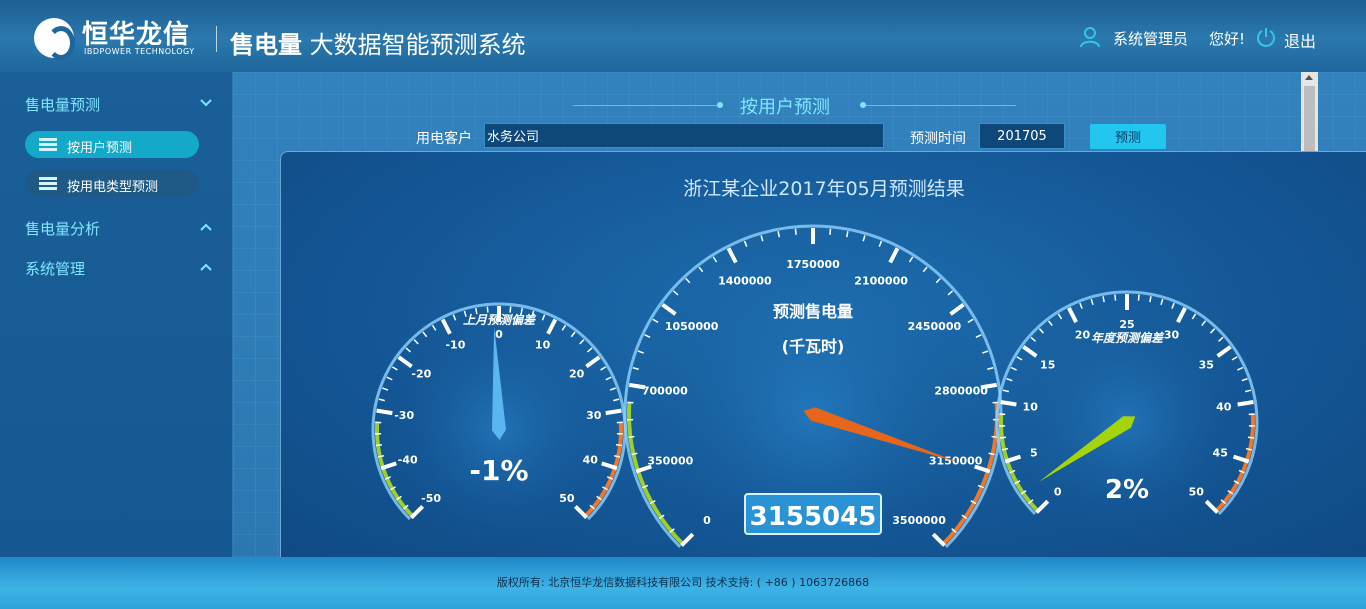  What do you see at coordinates (935, 326) in the screenshot?
I see `gauge-tick-label: 2450000` at bounding box center [935, 326].